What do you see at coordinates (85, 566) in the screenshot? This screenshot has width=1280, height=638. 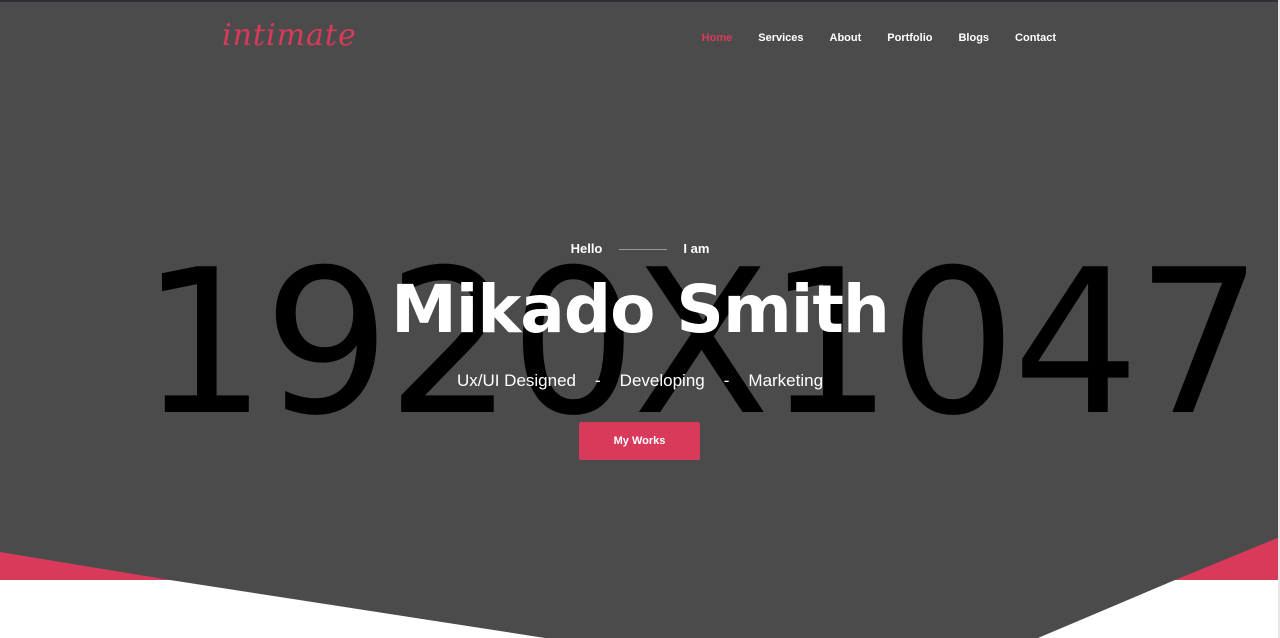 I see `accent-shape-left` at bounding box center [85, 566].